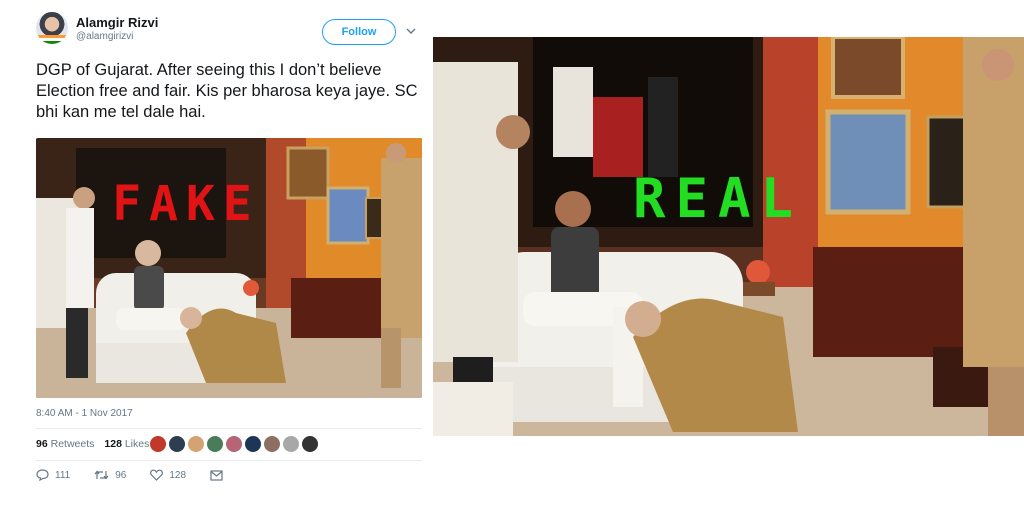 Image resolution: width=1024 pixels, height=512 pixels. I want to click on tweet-actions: 111 96 128, so click(141, 475).